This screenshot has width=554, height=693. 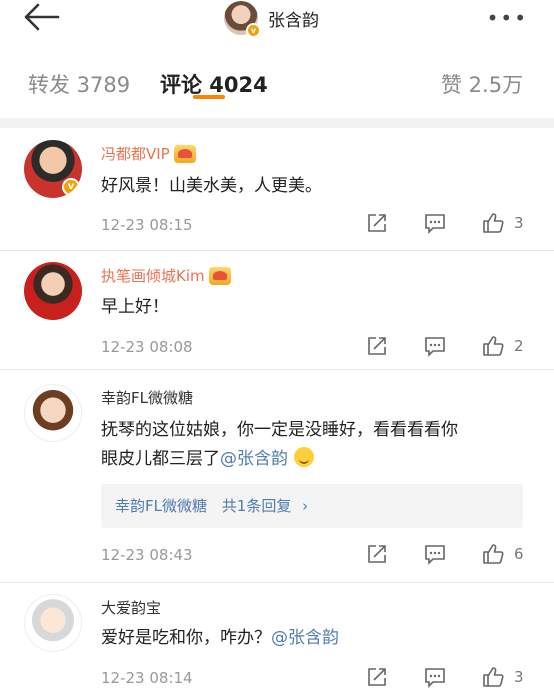 What do you see at coordinates (519, 554) in the screenshot?
I see `like-count: 6` at bounding box center [519, 554].